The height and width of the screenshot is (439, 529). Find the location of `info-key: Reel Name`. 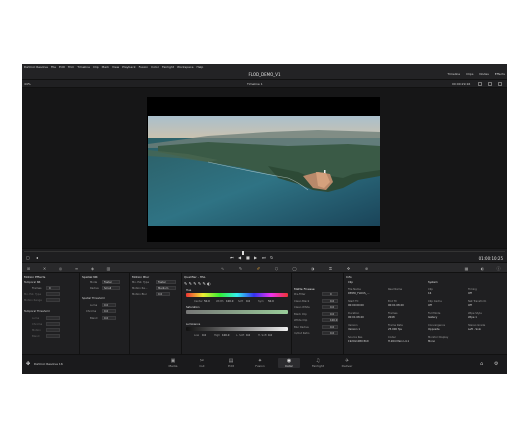

info-key: Reel Name is located at coordinates (395, 289).